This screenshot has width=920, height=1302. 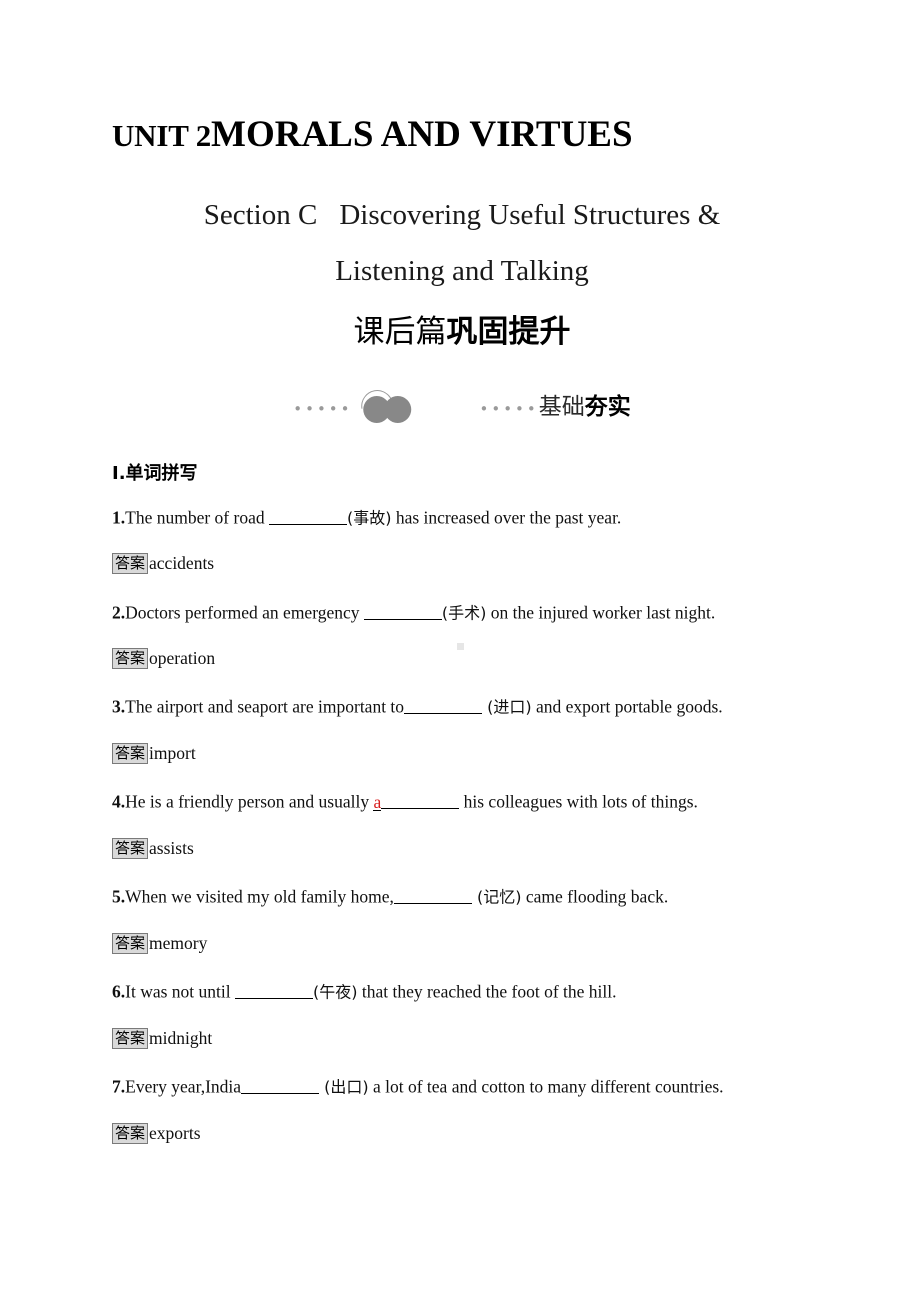 I want to click on question-text-after: on the injured worker last night., so click(x=601, y=612).